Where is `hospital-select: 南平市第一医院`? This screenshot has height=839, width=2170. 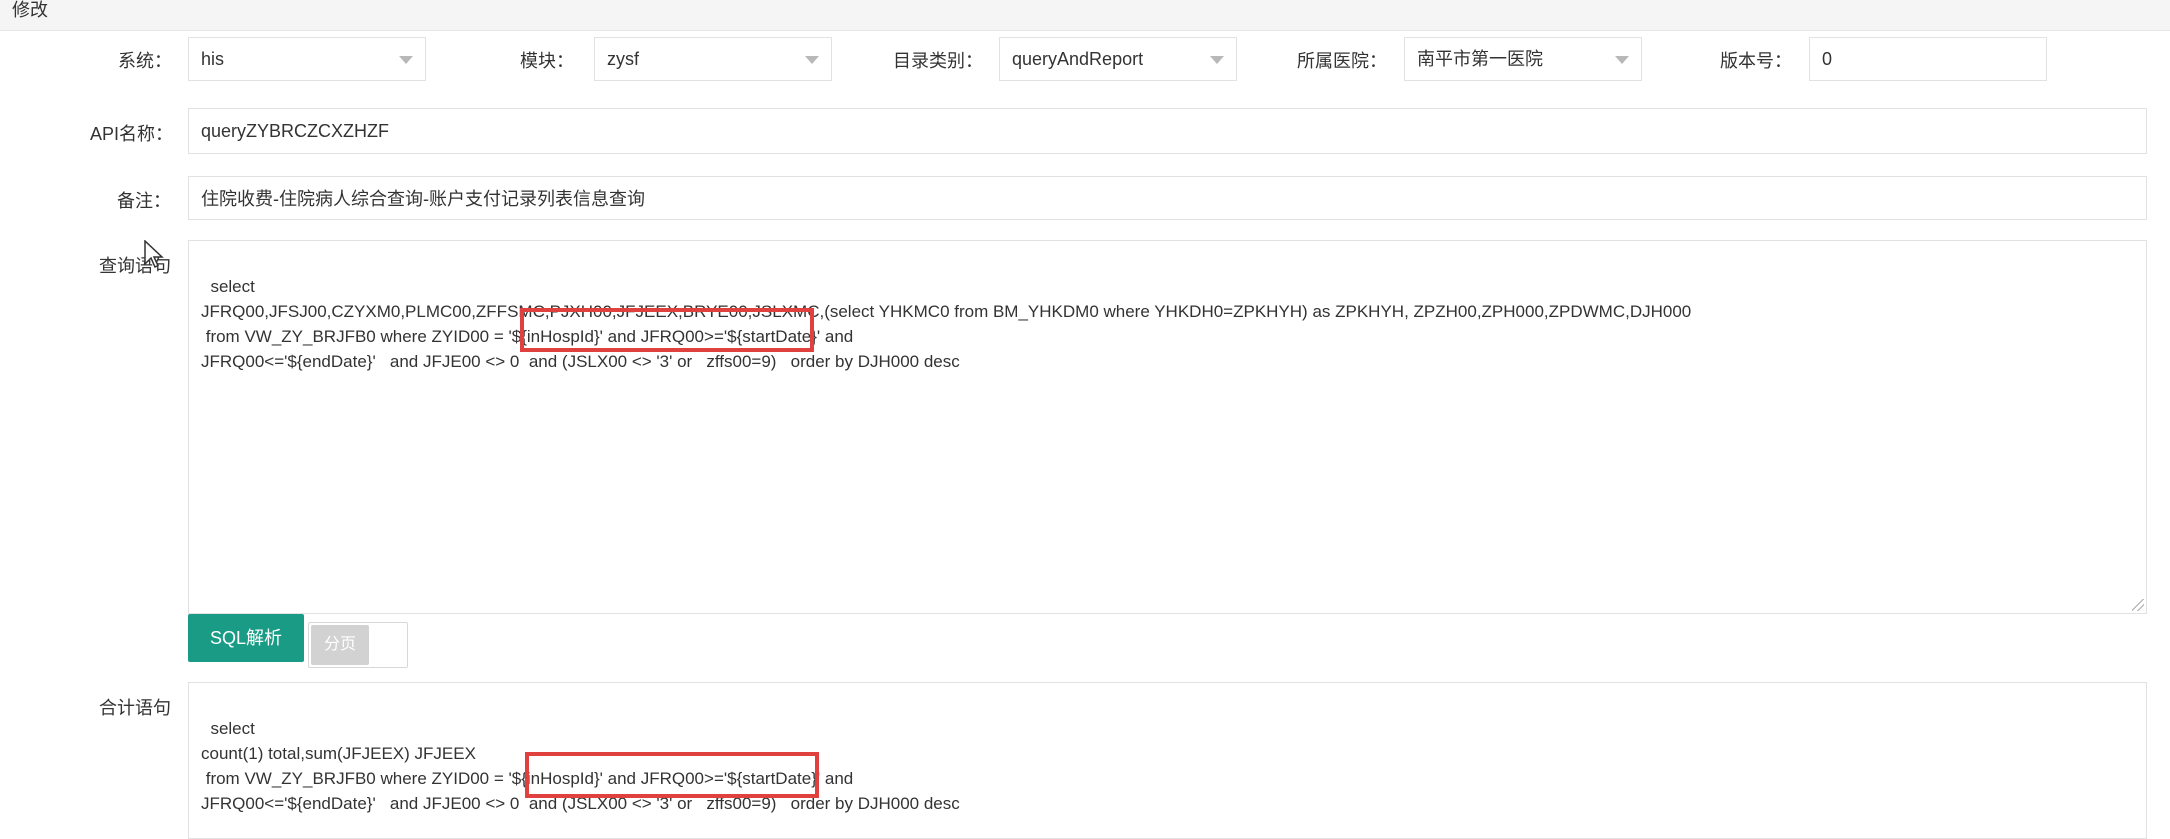 hospital-select: 南平市第一医院 is located at coordinates (1523, 59).